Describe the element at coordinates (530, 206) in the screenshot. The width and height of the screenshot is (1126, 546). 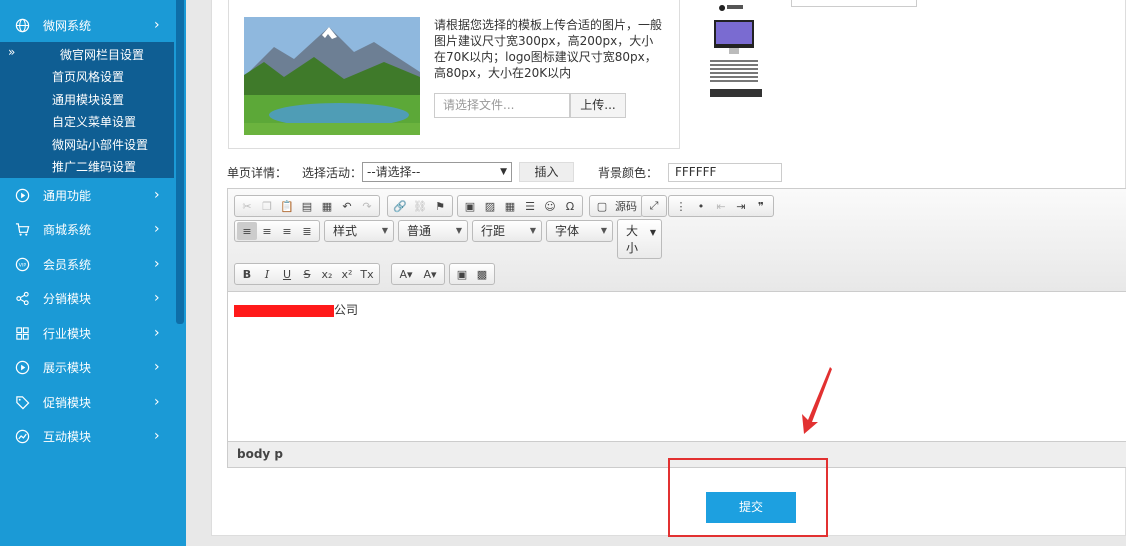
I see `horizontal-line-icon: ☰` at that location.